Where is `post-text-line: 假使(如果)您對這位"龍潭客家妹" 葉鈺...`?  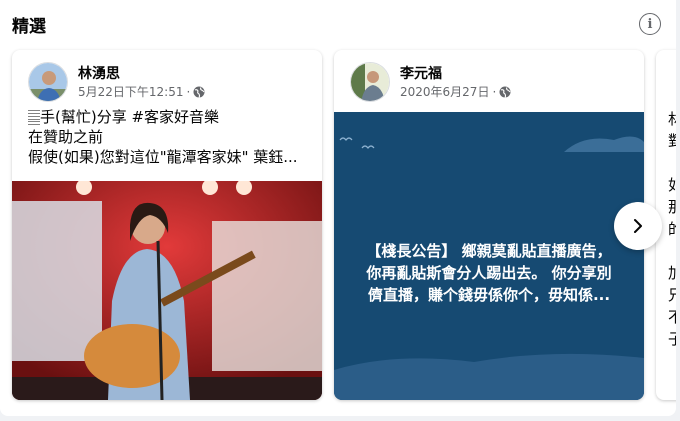 post-text-line: 假使(如果)您對這位"龍潭客家妹" 葉鈺... is located at coordinates (163, 157).